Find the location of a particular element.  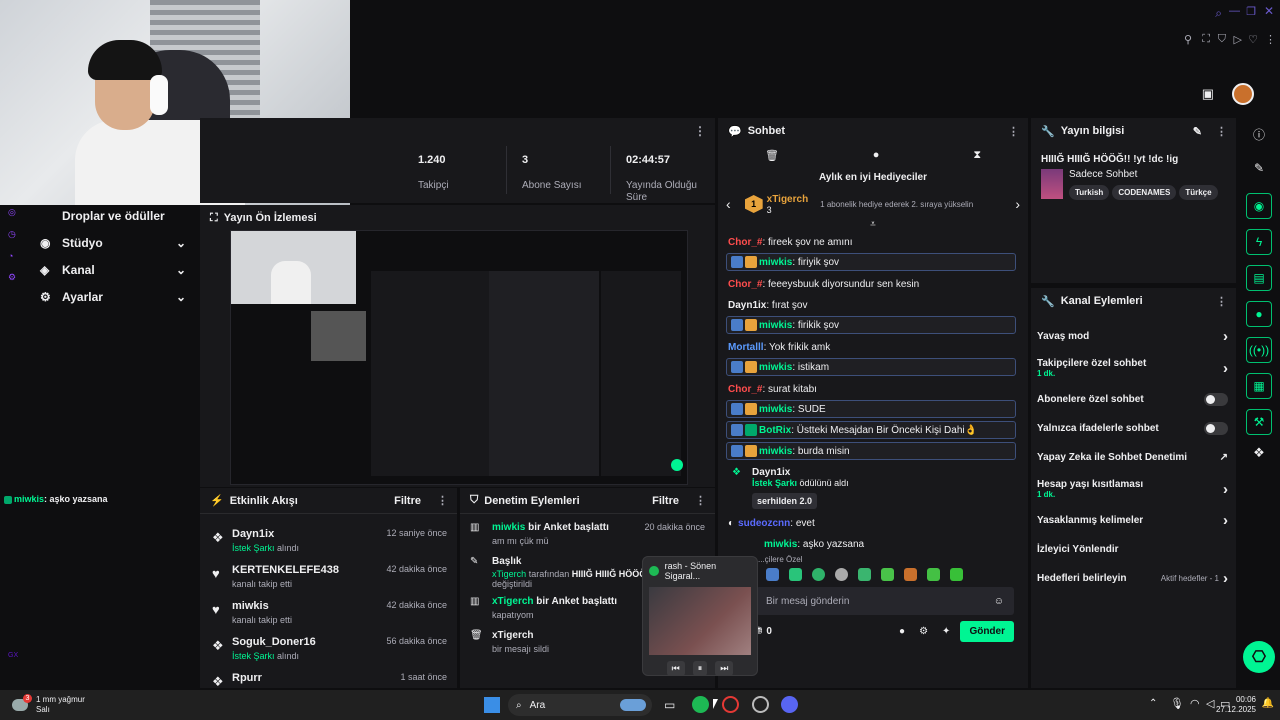

sidebar-toggle-icon: ▣ is located at coordinates (1208, 94).